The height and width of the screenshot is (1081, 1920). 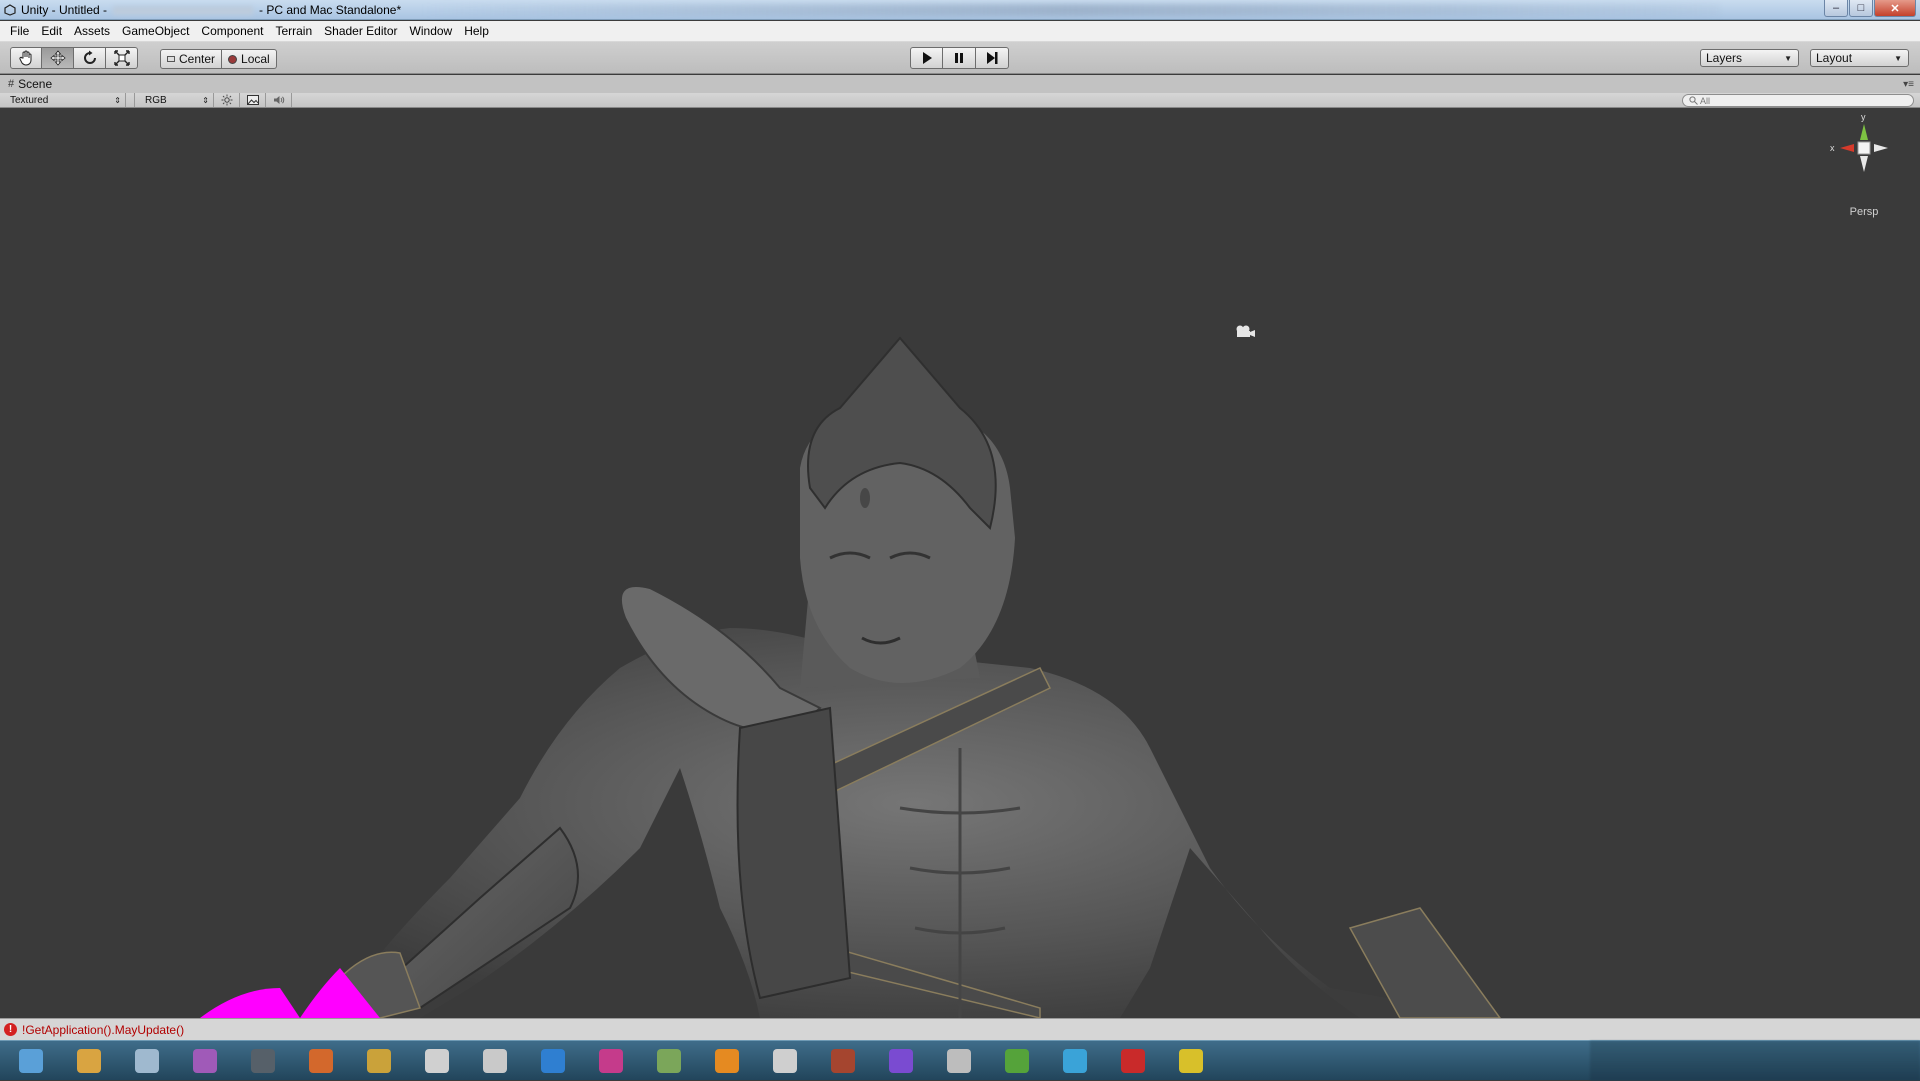 What do you see at coordinates (35, 84) in the screenshot?
I see `scene-tab-label: Scene` at bounding box center [35, 84].